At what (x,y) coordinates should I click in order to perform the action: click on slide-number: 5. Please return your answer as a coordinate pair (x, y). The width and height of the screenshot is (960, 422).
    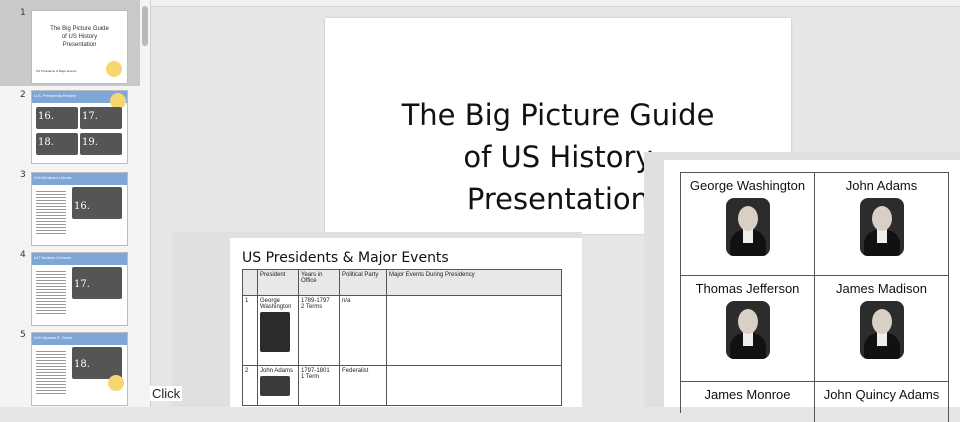
    Looking at the image, I should click on (23, 335).